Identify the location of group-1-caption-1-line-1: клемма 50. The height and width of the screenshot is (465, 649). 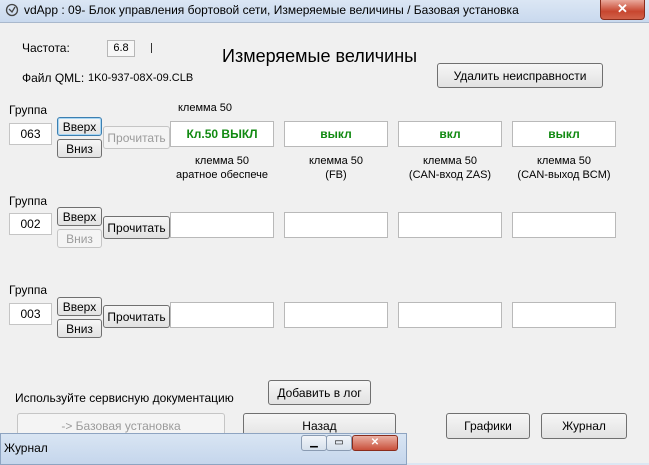
(221, 161).